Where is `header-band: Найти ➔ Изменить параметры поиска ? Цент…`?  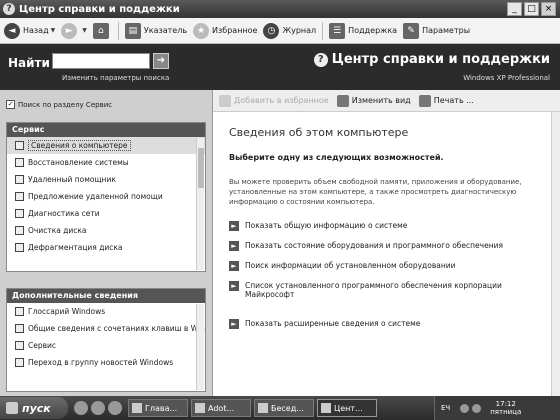
header-band: Найти ➔ Изменить параметры поиска ? Цент… is located at coordinates (280, 67).